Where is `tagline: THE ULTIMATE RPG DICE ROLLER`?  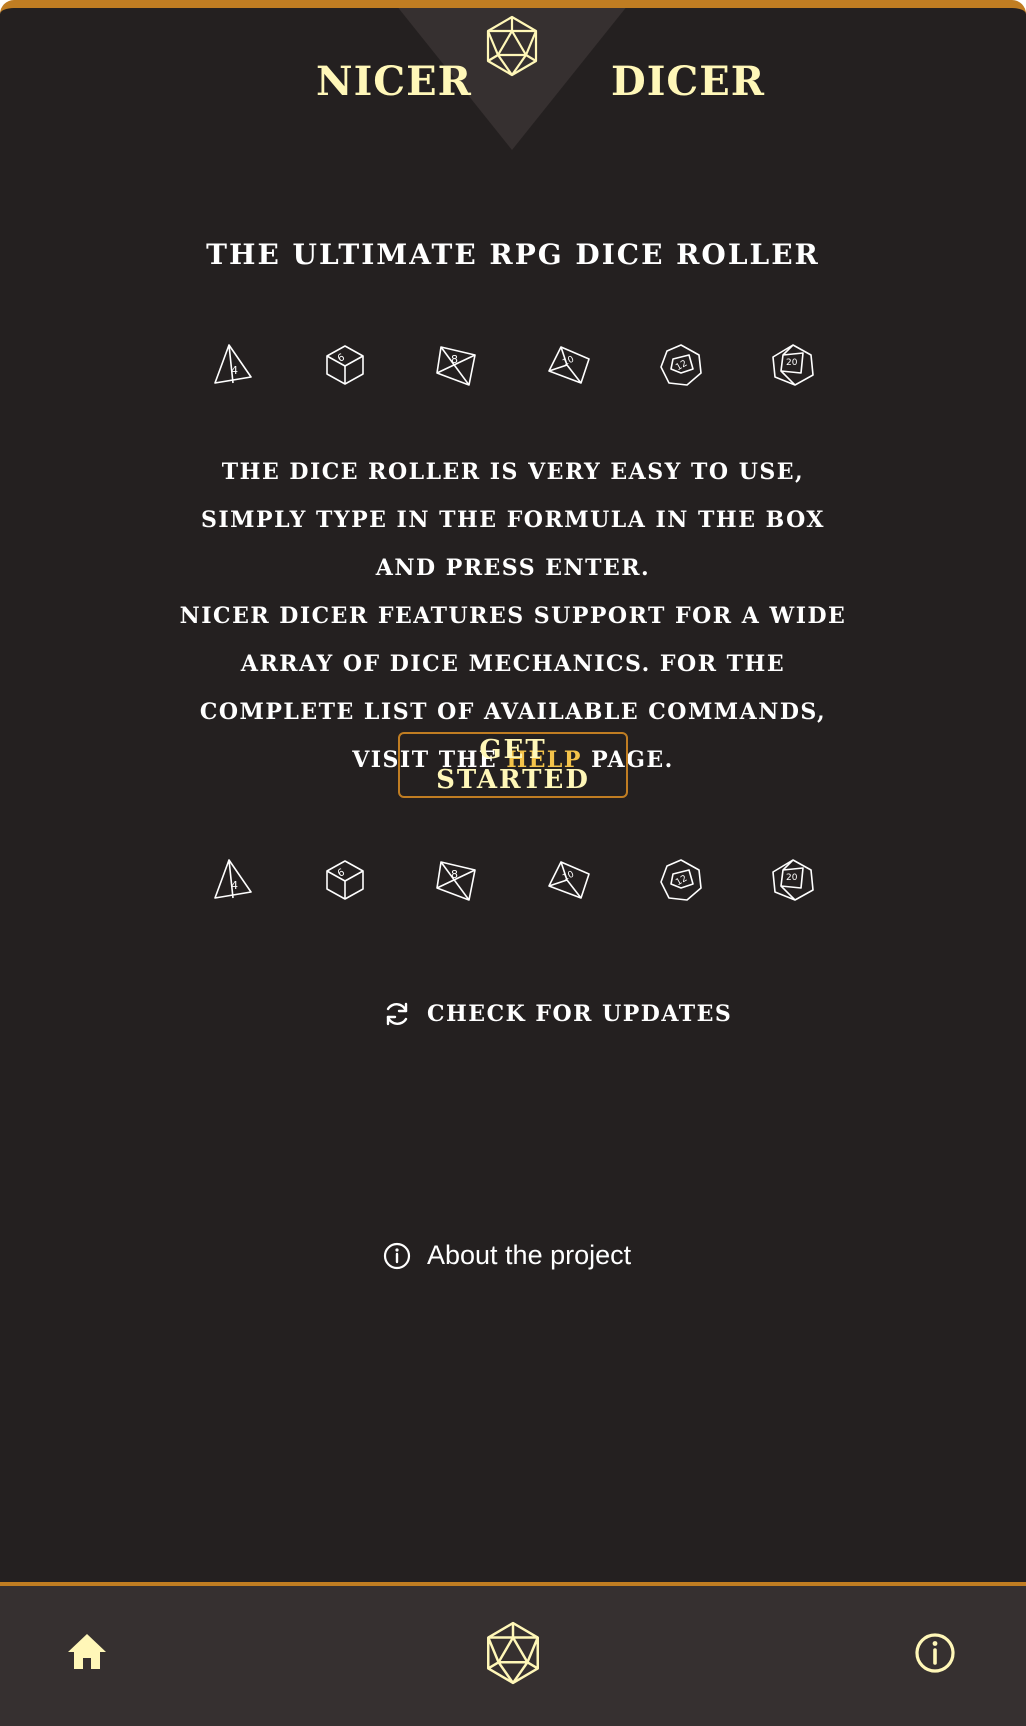 tagline: THE ULTIMATE RPG DICE ROLLER is located at coordinates (513, 254).